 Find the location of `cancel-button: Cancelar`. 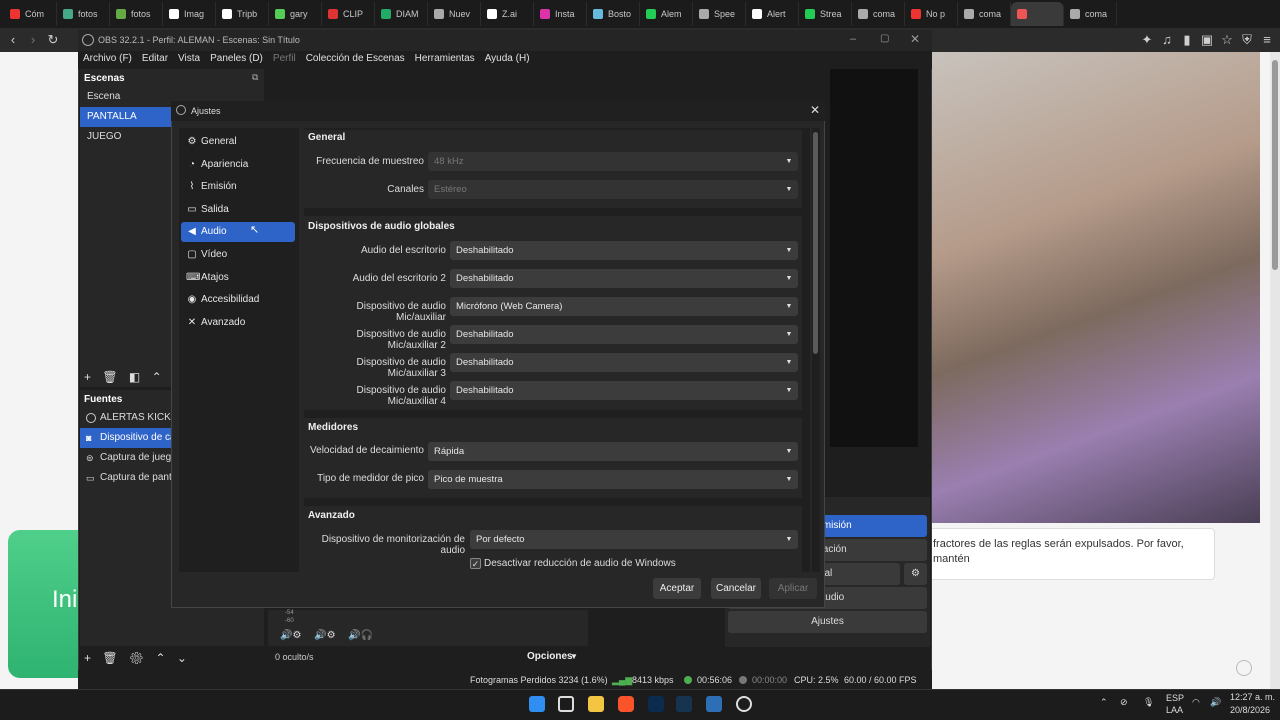

cancel-button: Cancelar is located at coordinates (736, 588).